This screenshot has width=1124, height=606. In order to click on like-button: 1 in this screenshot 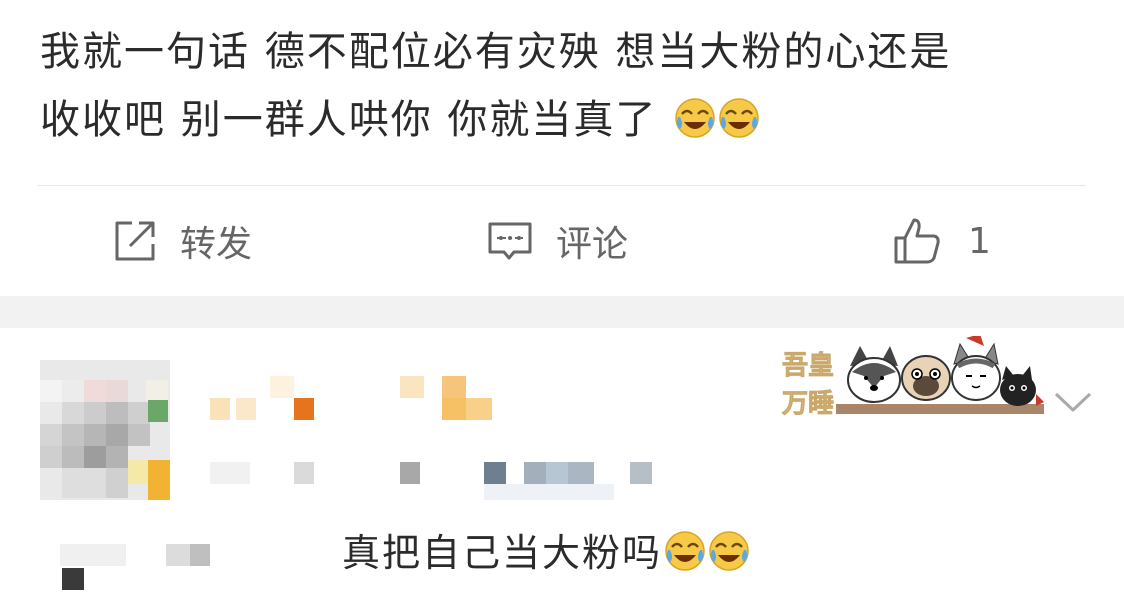, I will do `click(941, 241)`.